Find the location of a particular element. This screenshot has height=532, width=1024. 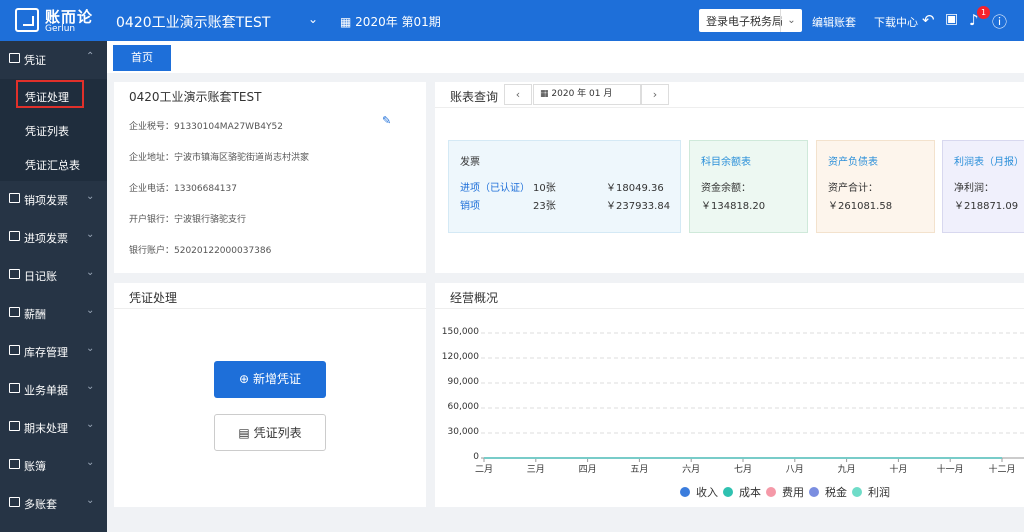

sidebar-item-purchase-invoice: 进项发票 ⌄ is located at coordinates (53, 238).